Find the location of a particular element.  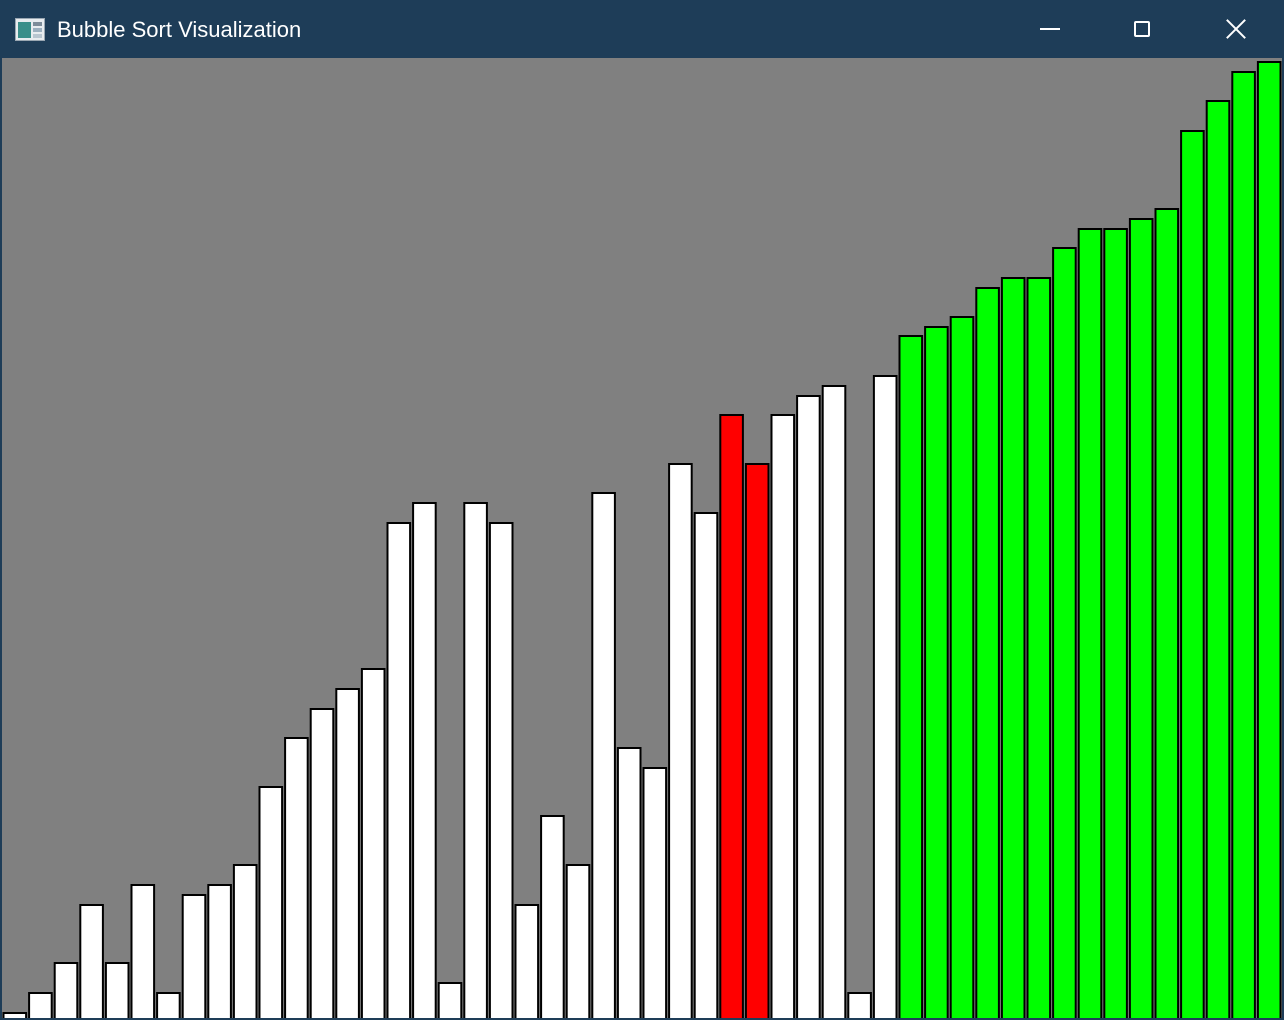

bar-5-unsorted is located at coordinates (117, 990).